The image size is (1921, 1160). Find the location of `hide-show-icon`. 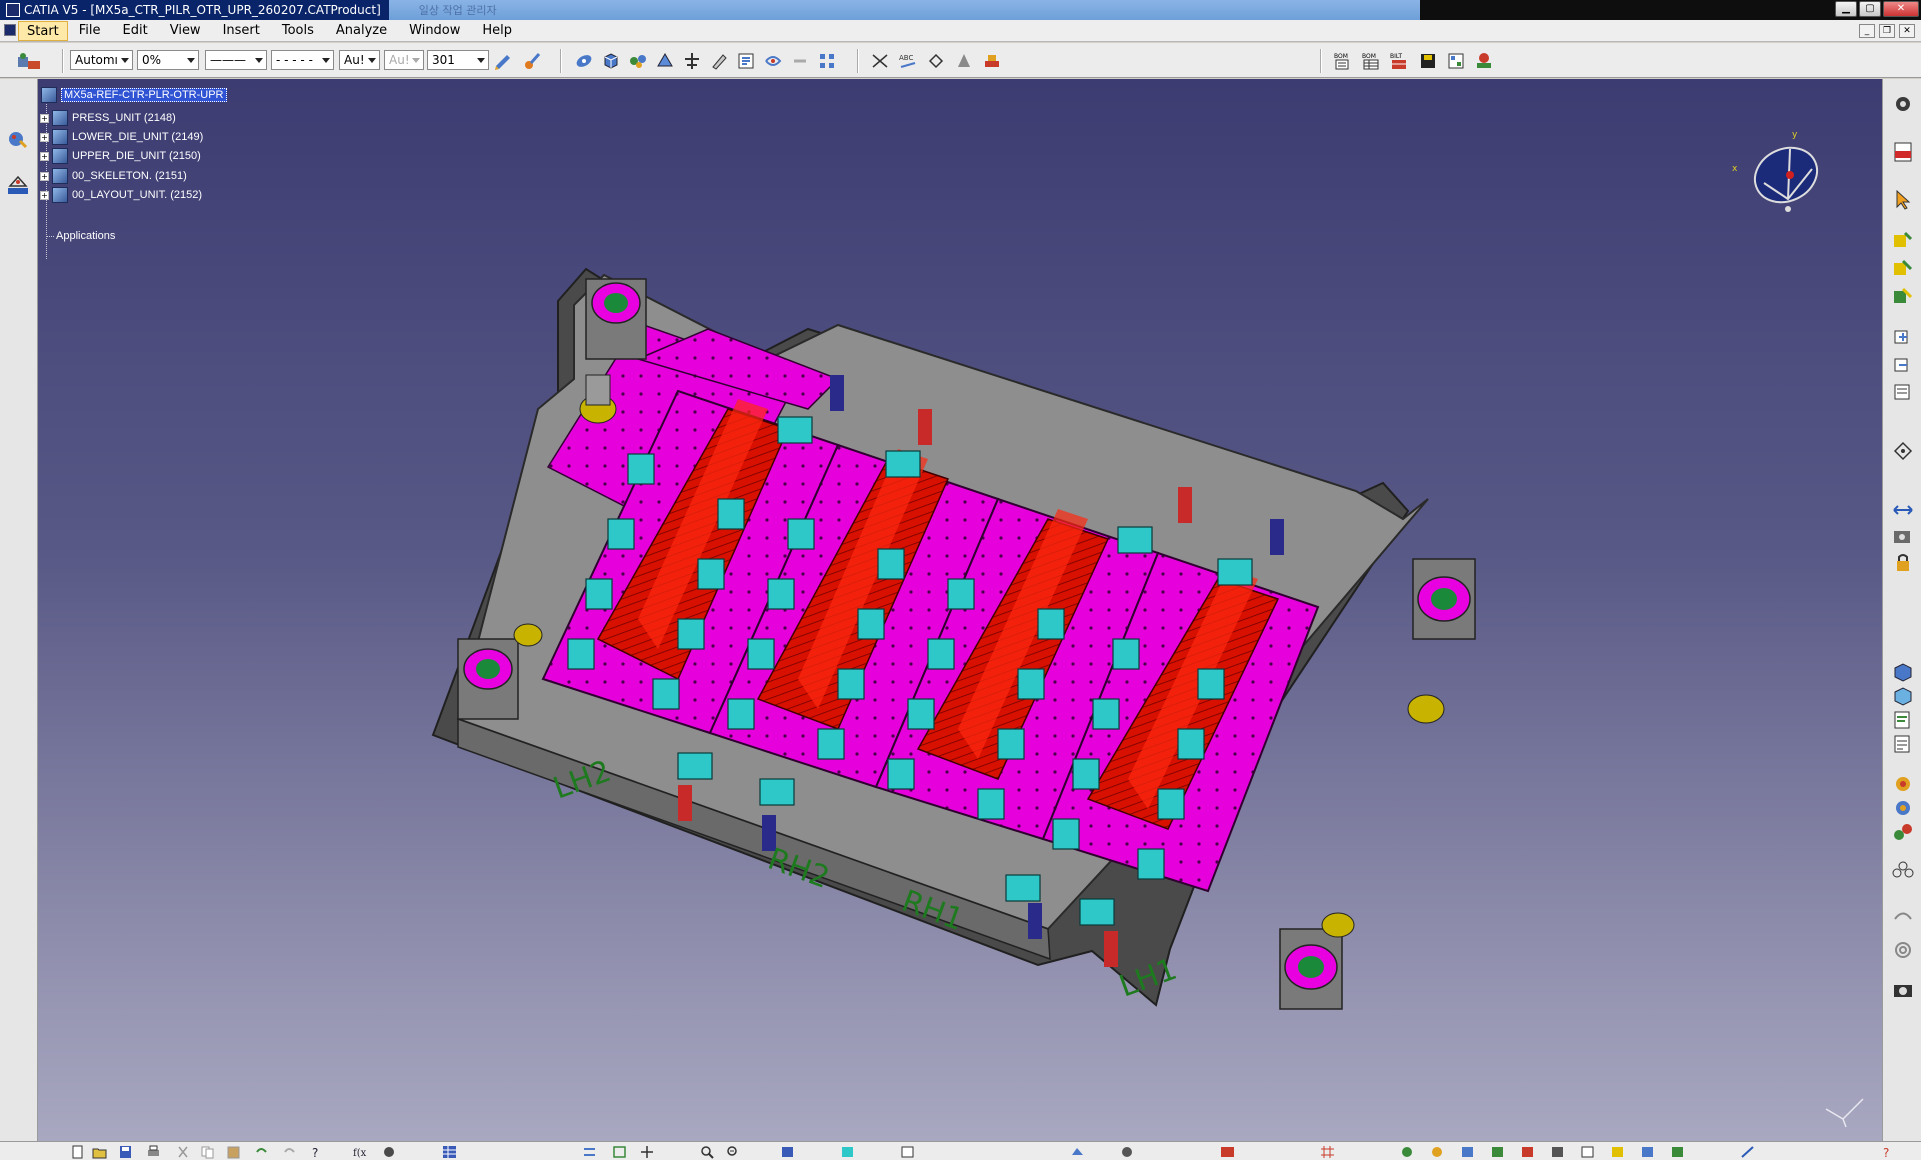

hide-show-icon is located at coordinates (1903, 784).